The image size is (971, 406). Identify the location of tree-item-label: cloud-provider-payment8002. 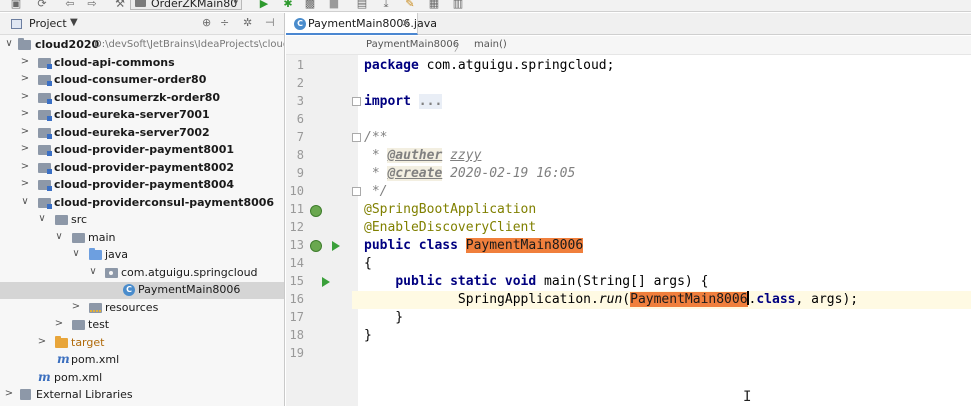
(144, 167).